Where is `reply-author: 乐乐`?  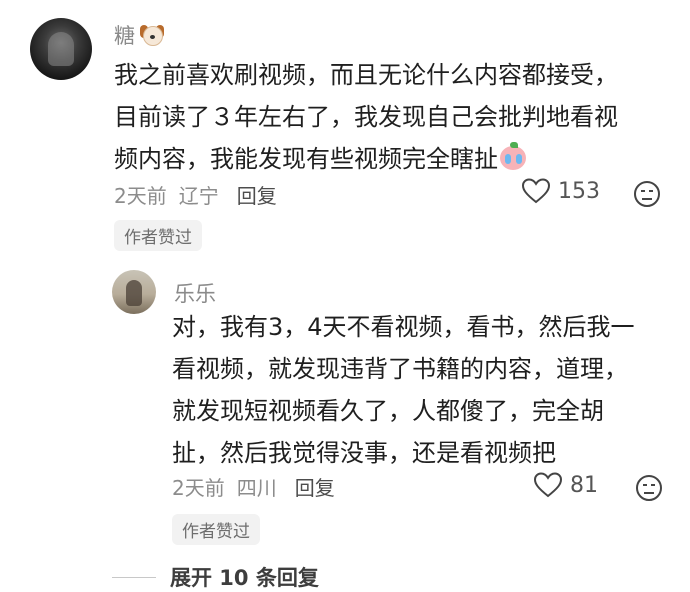
reply-author: 乐乐 is located at coordinates (195, 293).